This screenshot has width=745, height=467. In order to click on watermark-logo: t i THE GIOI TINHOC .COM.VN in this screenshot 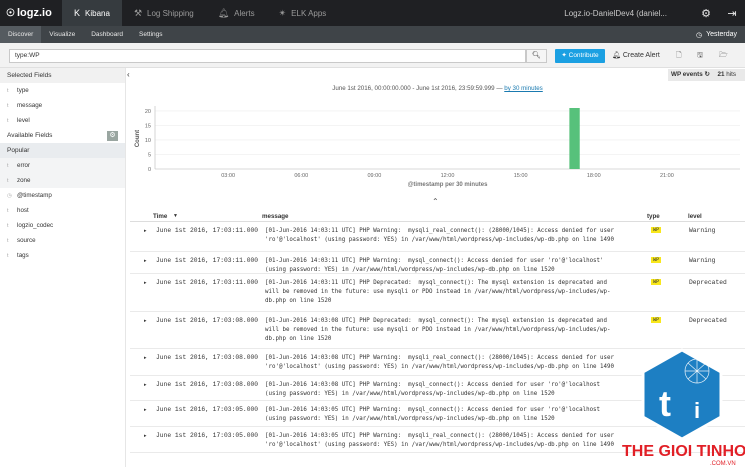, I will do `click(683, 407)`.